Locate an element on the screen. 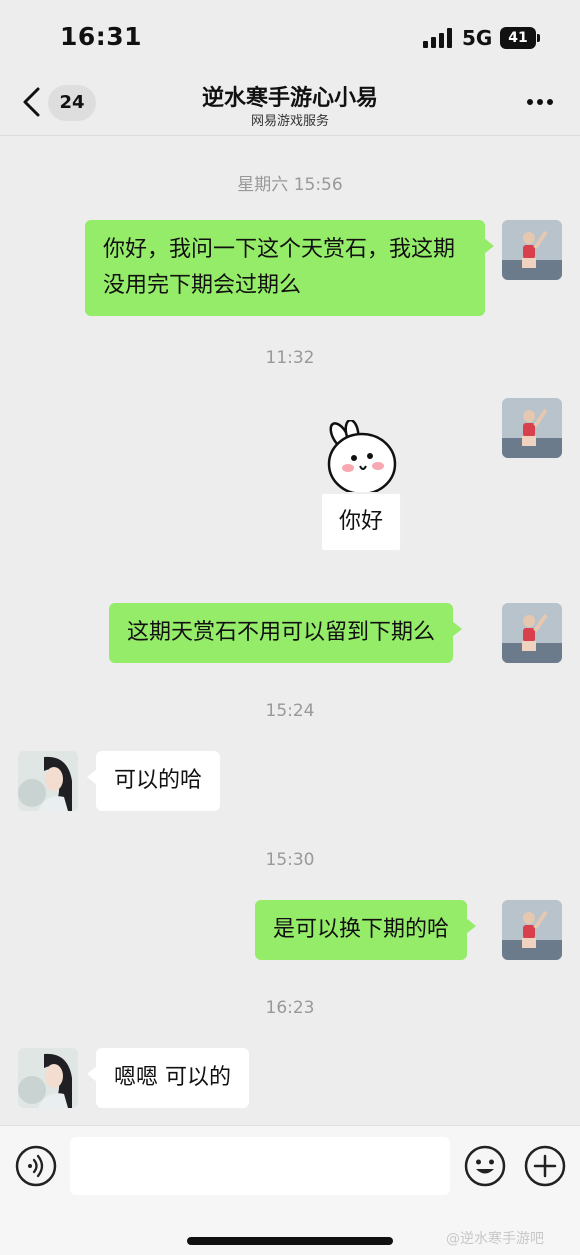  incoming-message: 可以的哈 is located at coordinates (153, 781).